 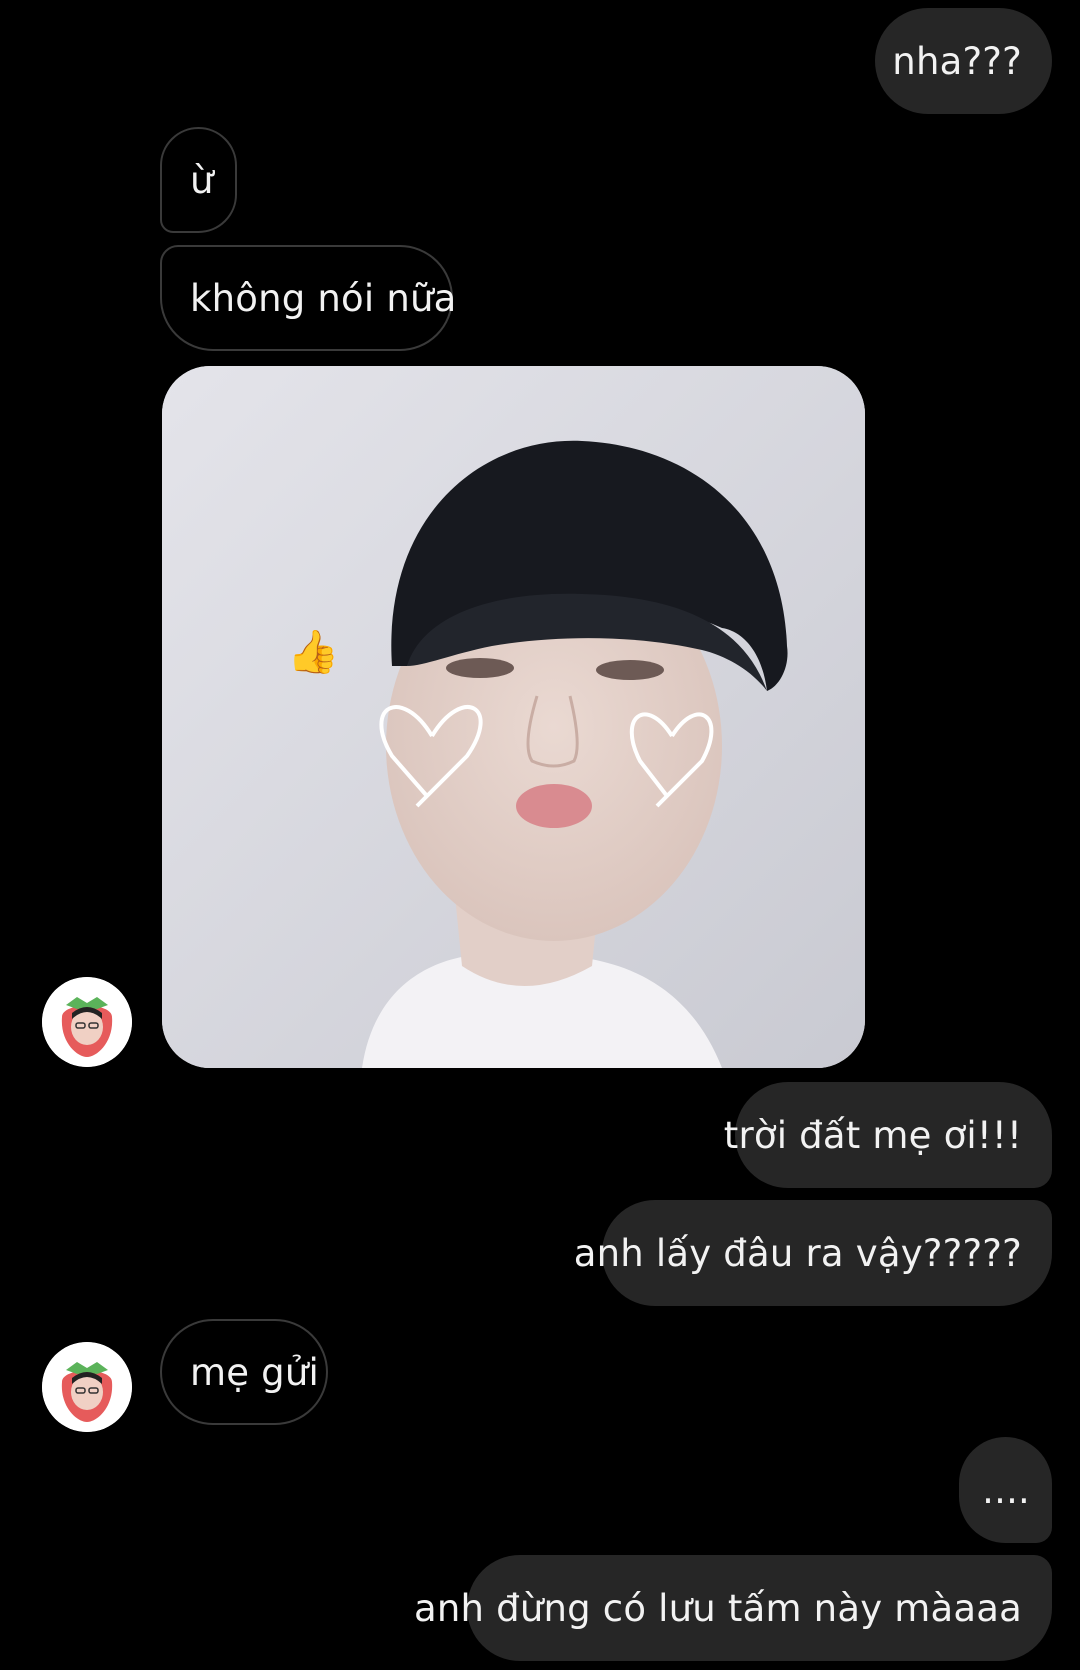 I want to click on message-text: nha???, so click(x=957, y=61).